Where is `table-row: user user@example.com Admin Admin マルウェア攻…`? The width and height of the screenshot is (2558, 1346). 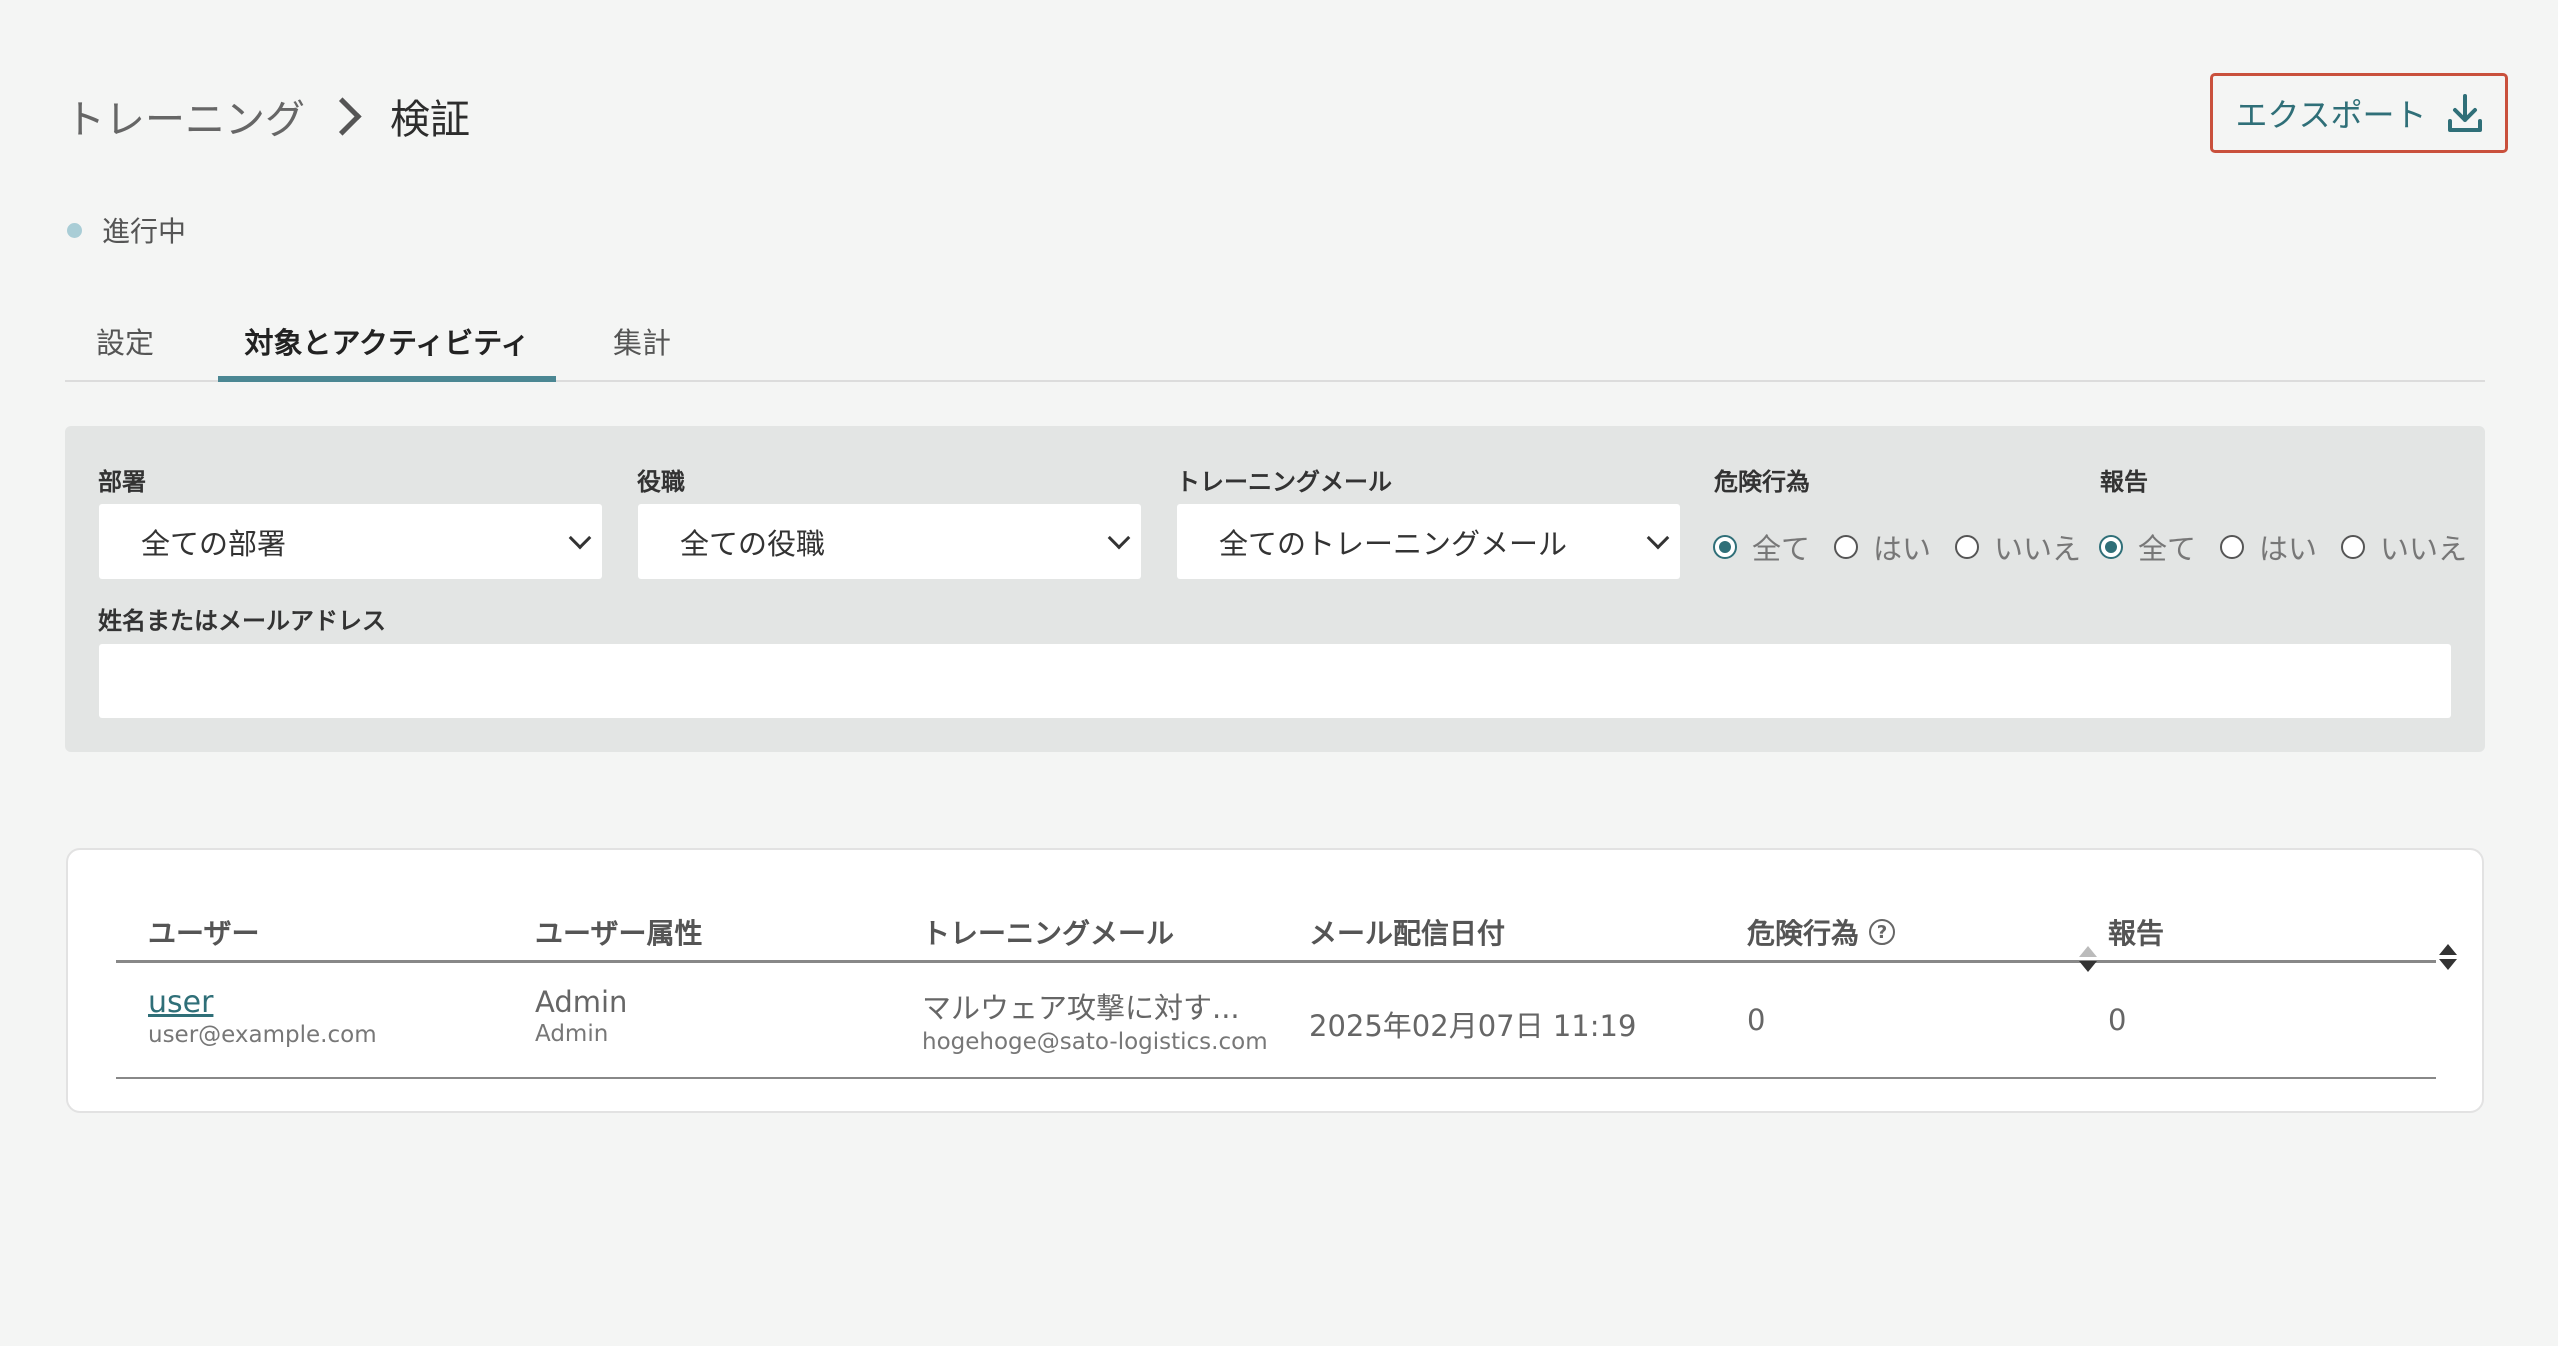
table-row: user user@example.com Admin Admin マルウェア攻… is located at coordinates (1276, 1021).